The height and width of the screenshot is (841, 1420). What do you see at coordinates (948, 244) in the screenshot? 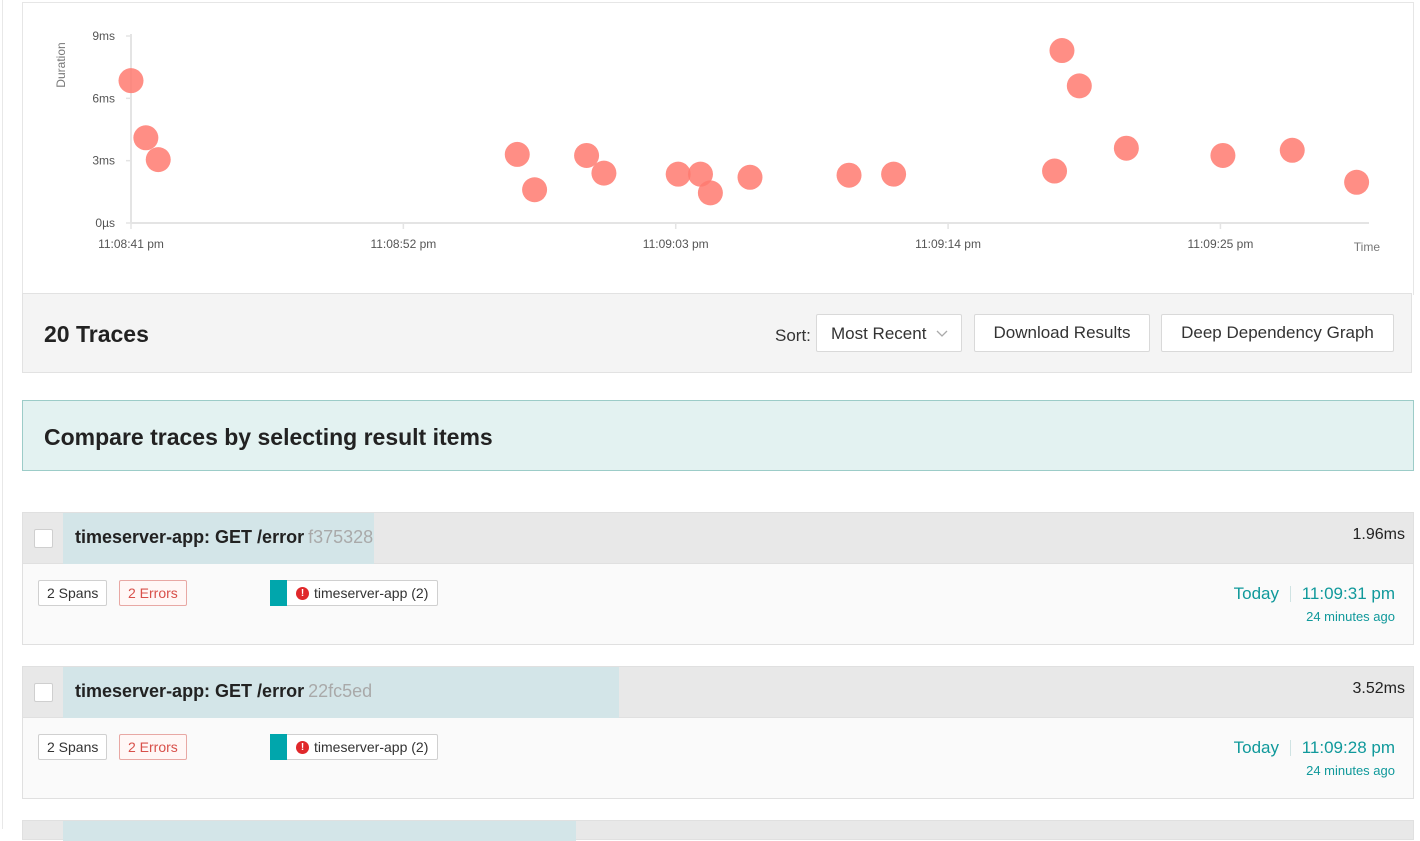
I see `x-tick-label: 11:09:14 pm` at bounding box center [948, 244].